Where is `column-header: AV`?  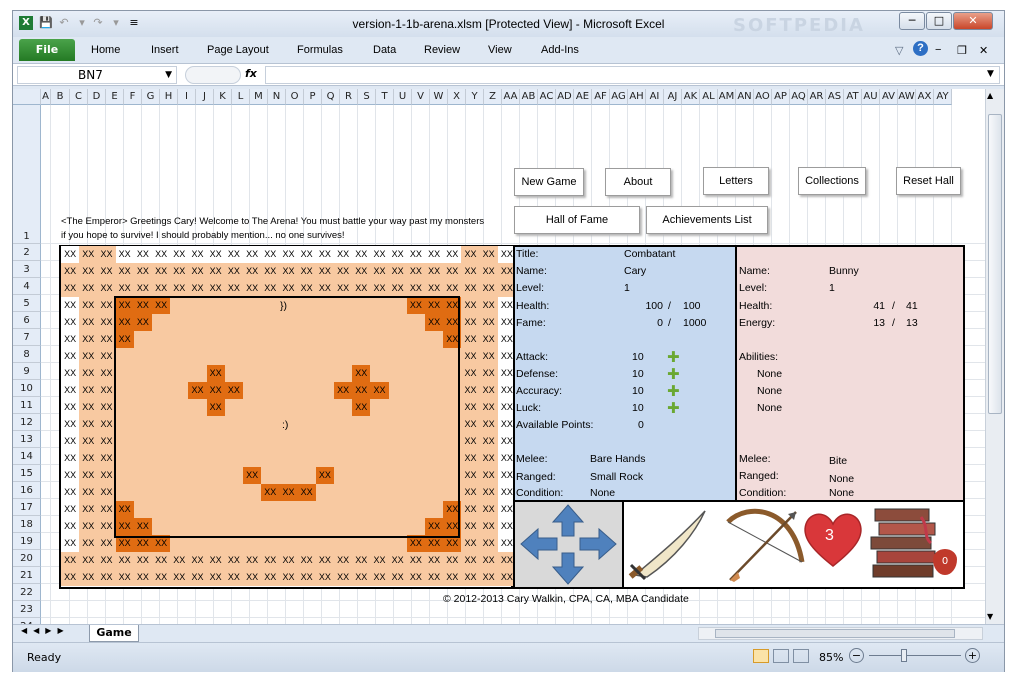 column-header: AV is located at coordinates (889, 97).